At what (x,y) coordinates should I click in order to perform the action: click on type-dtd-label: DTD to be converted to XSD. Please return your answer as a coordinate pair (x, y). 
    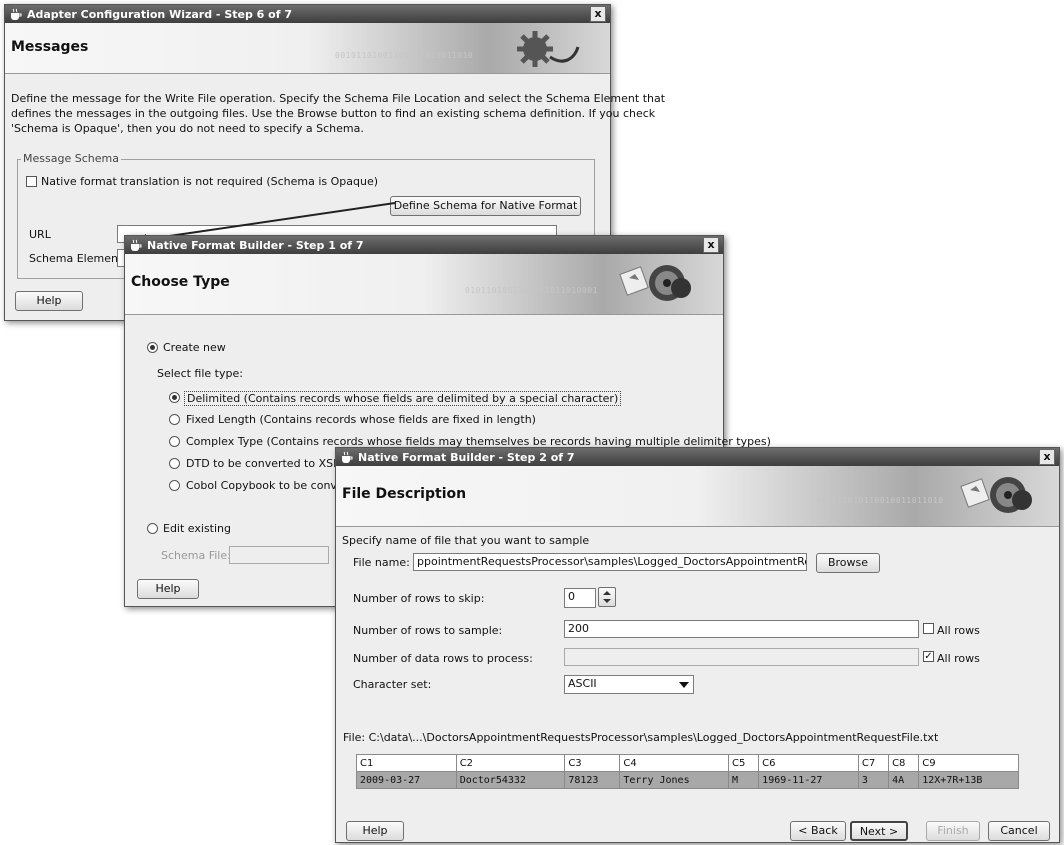
    Looking at the image, I should click on (264, 463).